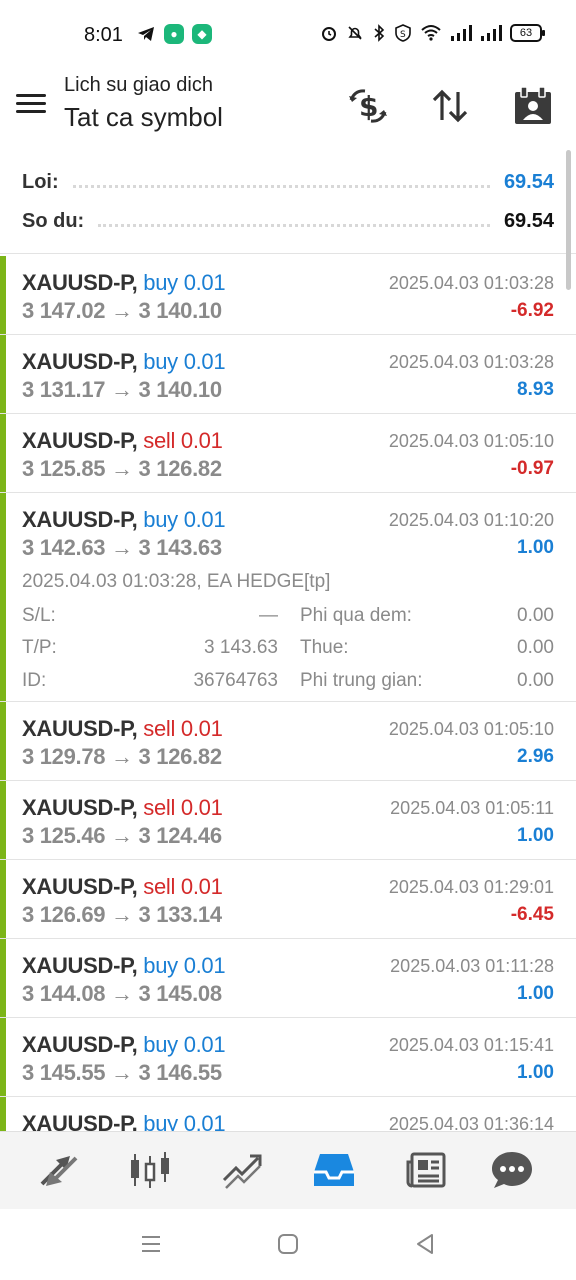 The height and width of the screenshot is (1280, 576). Describe the element at coordinates (34, 680) in the screenshot. I see `id-label: ID:` at that location.